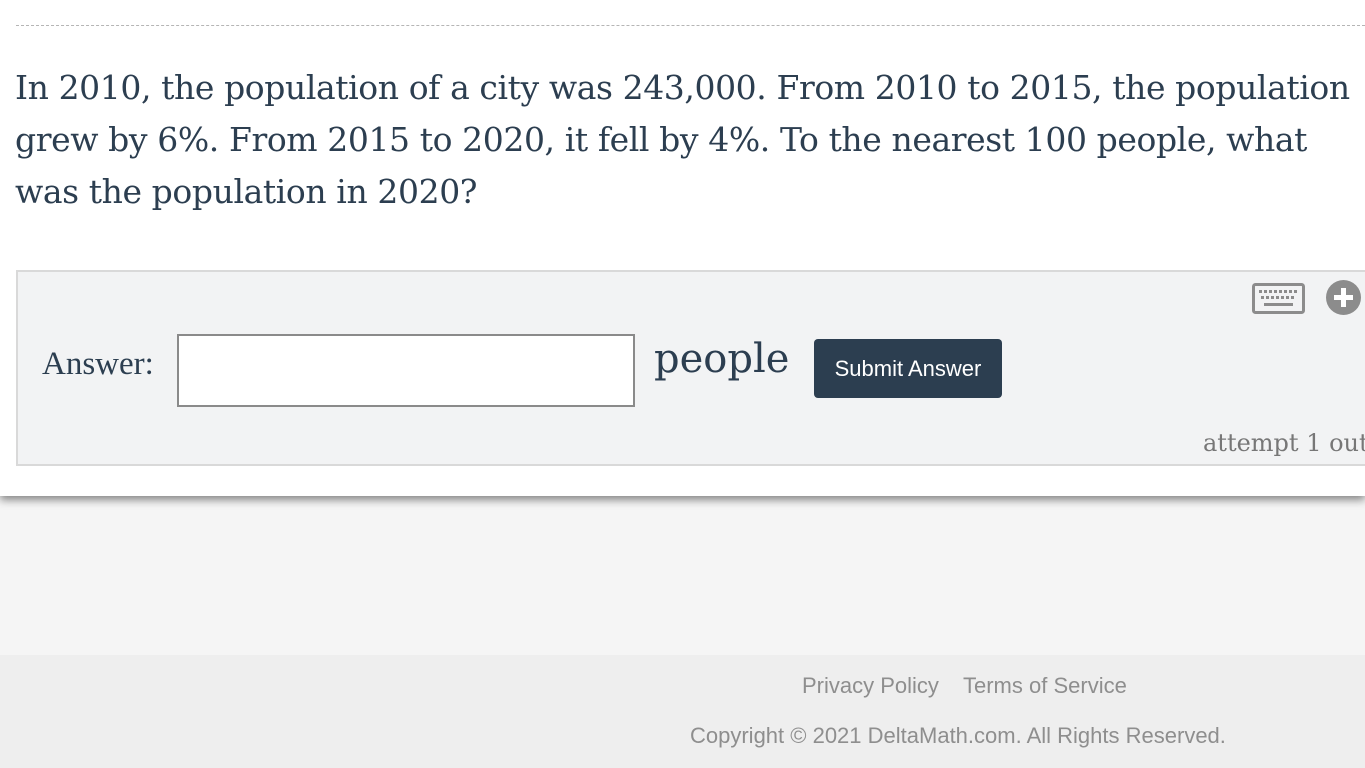 This screenshot has width=1365, height=768. I want to click on terms-of-service-link: Terms of Service, so click(1045, 686).